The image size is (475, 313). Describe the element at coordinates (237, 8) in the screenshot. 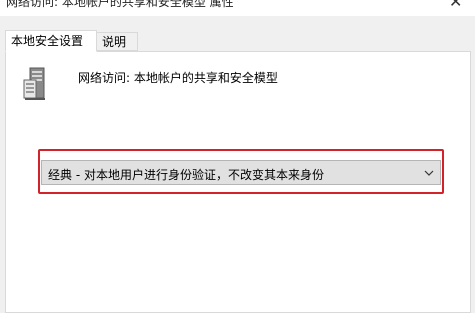

I see `title-bar: 网络访问: 本地帐户的共享和安全模型 属性 ✕` at that location.